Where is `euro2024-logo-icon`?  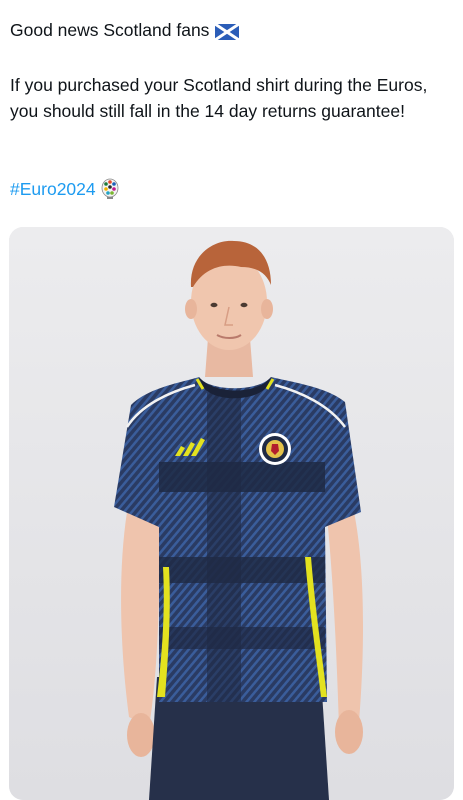 euro2024-logo-icon is located at coordinates (110, 189).